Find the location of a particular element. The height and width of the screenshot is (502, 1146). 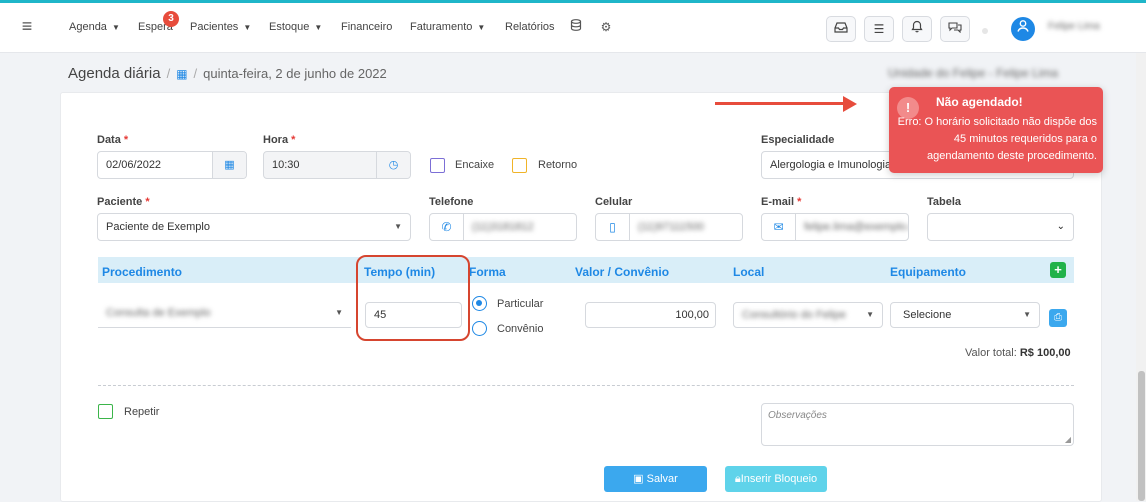

page-title: Agenda diária is located at coordinates (114, 73).